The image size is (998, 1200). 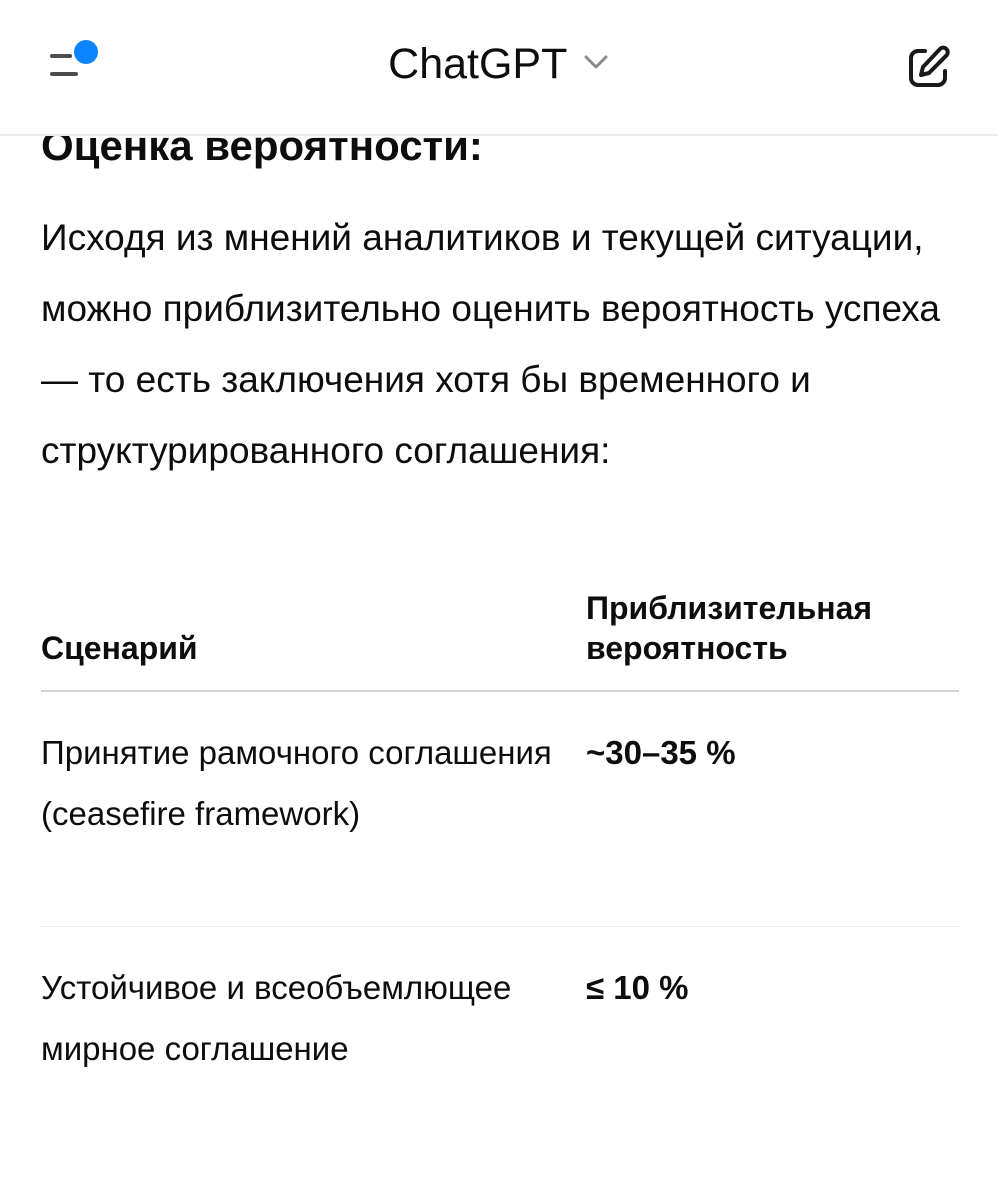 I want to click on new-chat-button, so click(x=928, y=68).